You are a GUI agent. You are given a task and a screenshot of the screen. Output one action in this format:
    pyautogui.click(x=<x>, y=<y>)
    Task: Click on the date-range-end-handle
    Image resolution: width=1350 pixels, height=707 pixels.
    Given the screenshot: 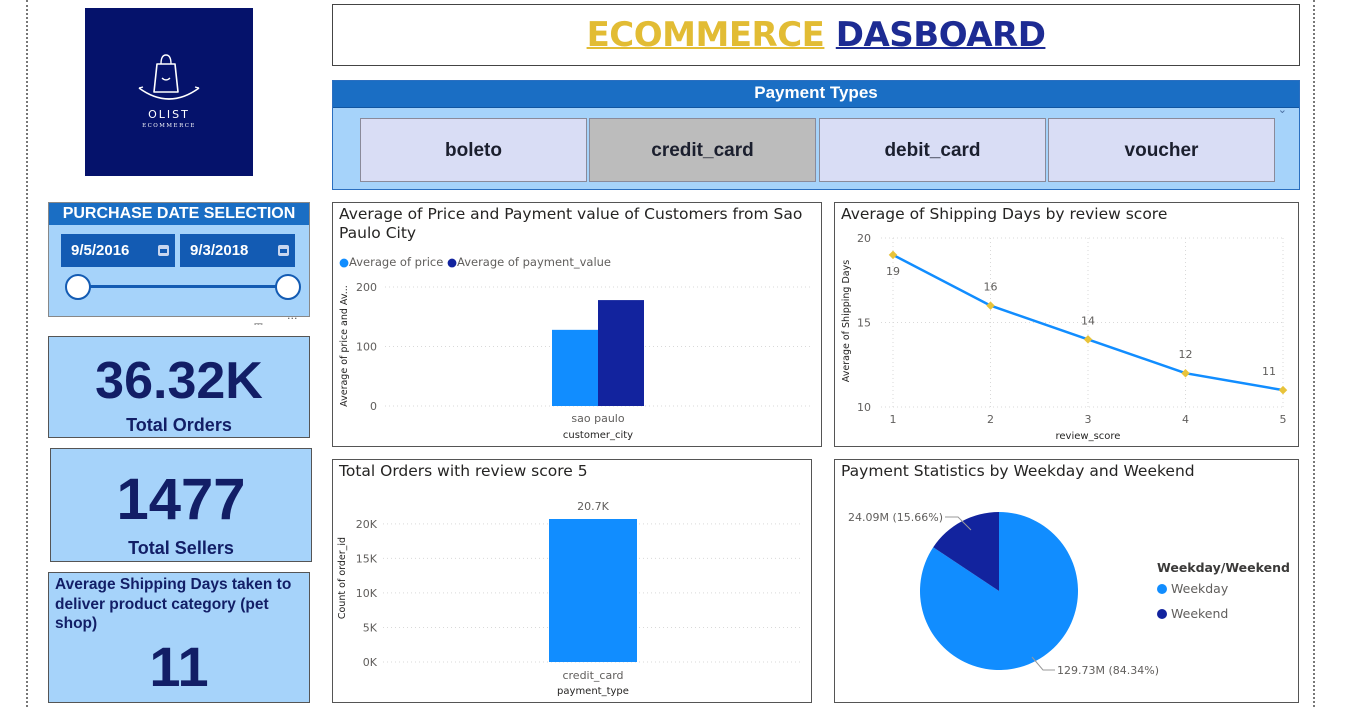 What is the action you would take?
    pyautogui.click(x=288, y=287)
    